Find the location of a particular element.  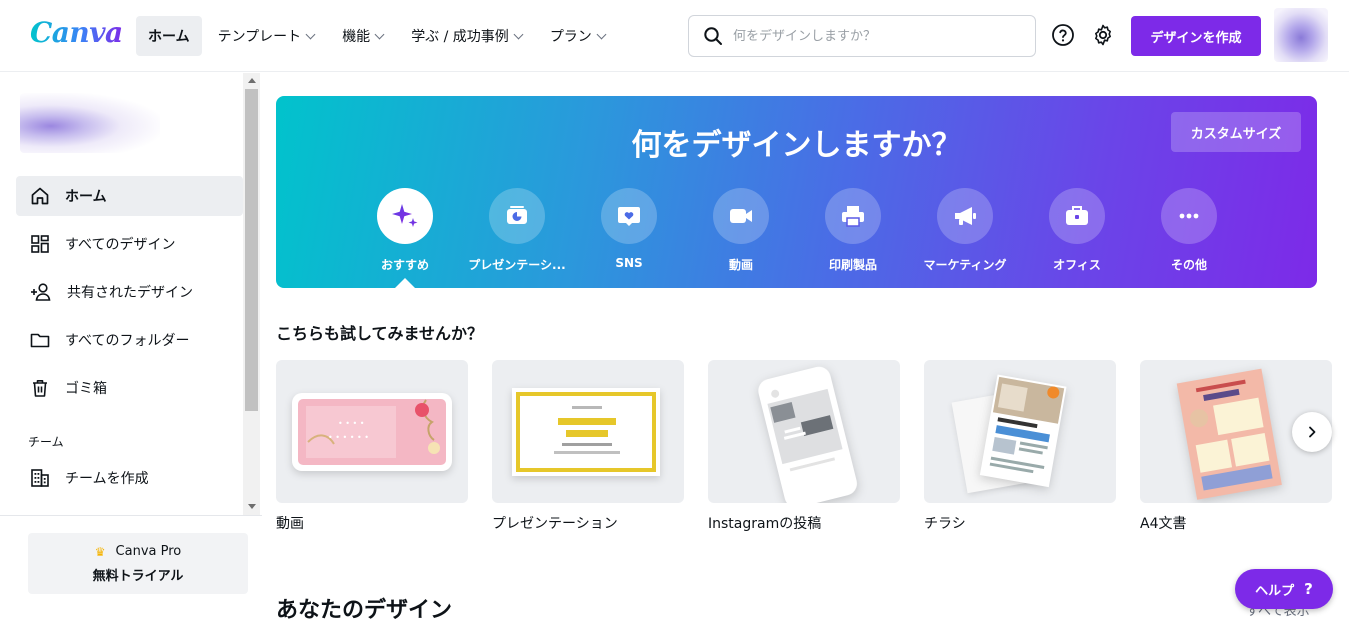

canva-logo: Canva is located at coordinates (76, 32).